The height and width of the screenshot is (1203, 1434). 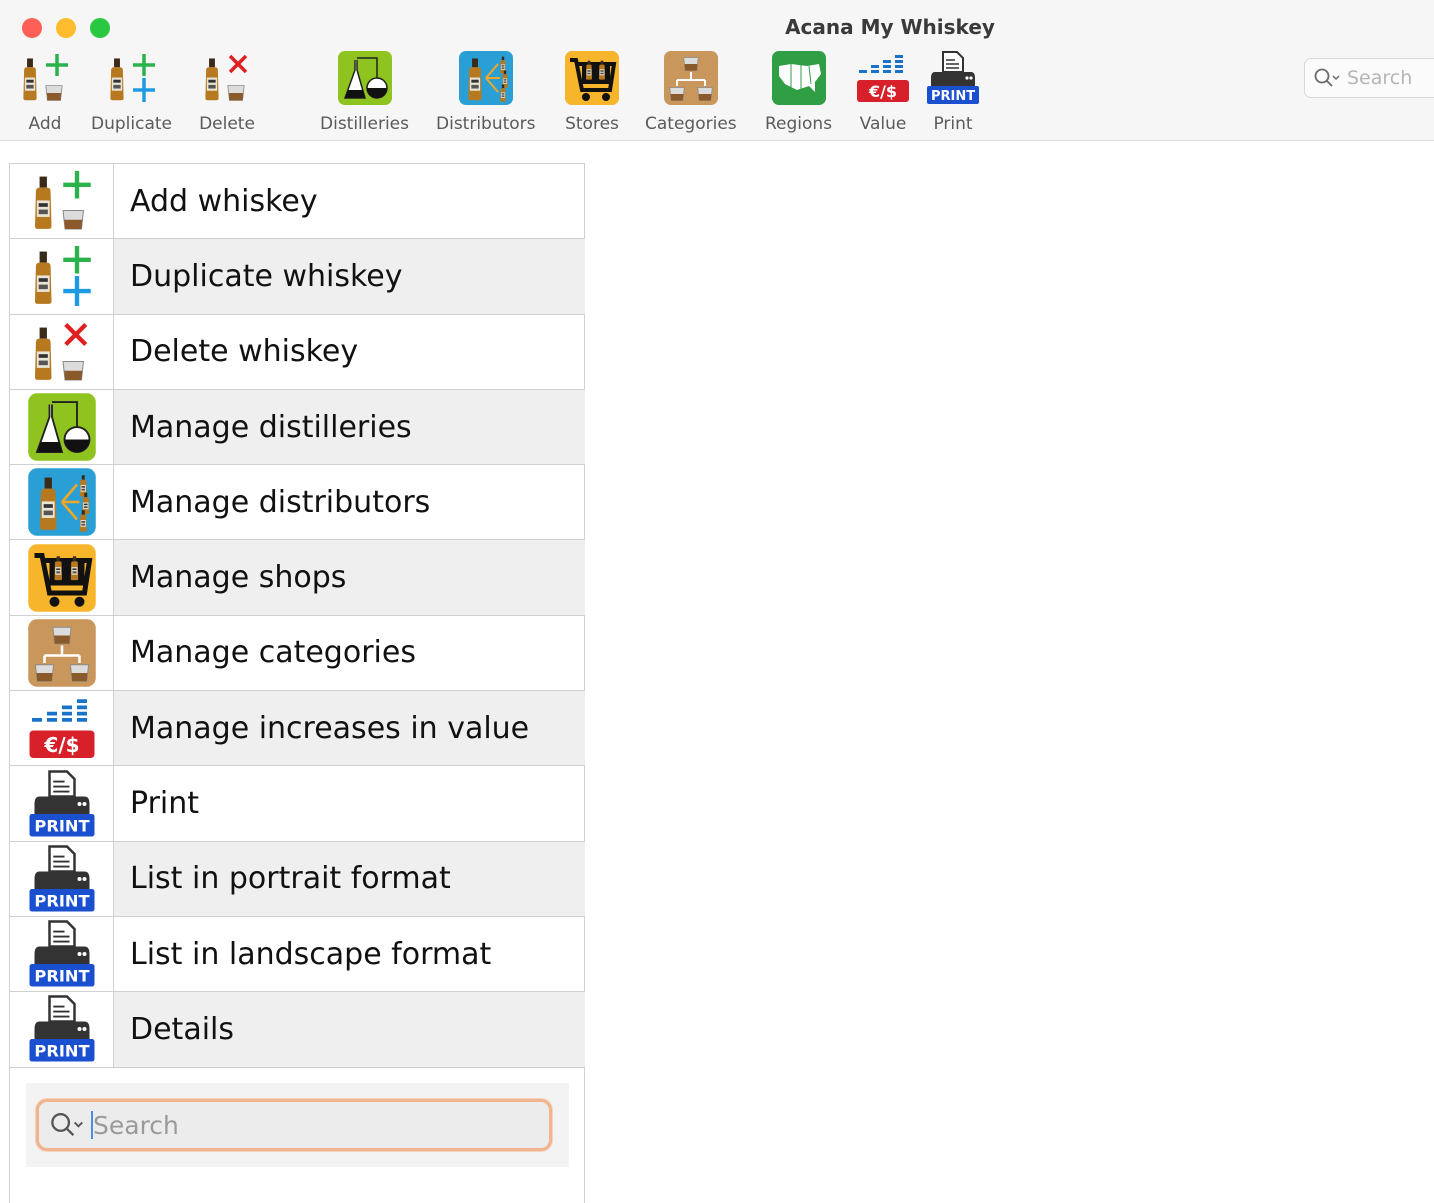 I want to click on list-item-label: Manage increases in value, so click(x=349, y=728).